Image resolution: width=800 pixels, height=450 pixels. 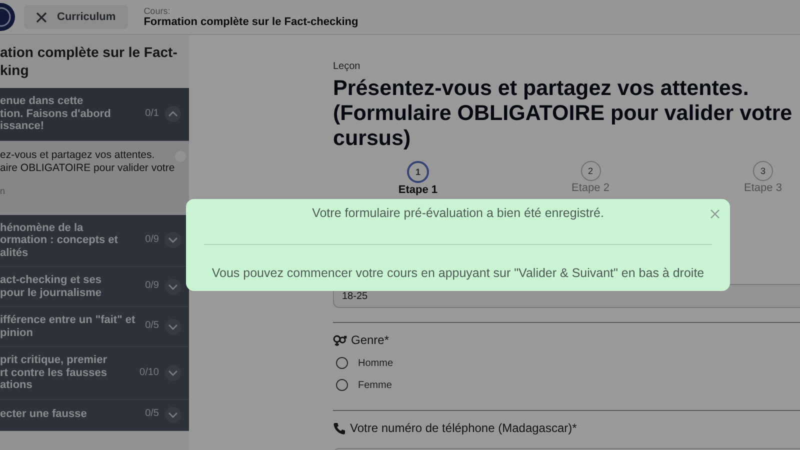 What do you see at coordinates (94, 240) in the screenshot?
I see `section-header: hénomène de la ormation : concepts et alités 0/9` at bounding box center [94, 240].